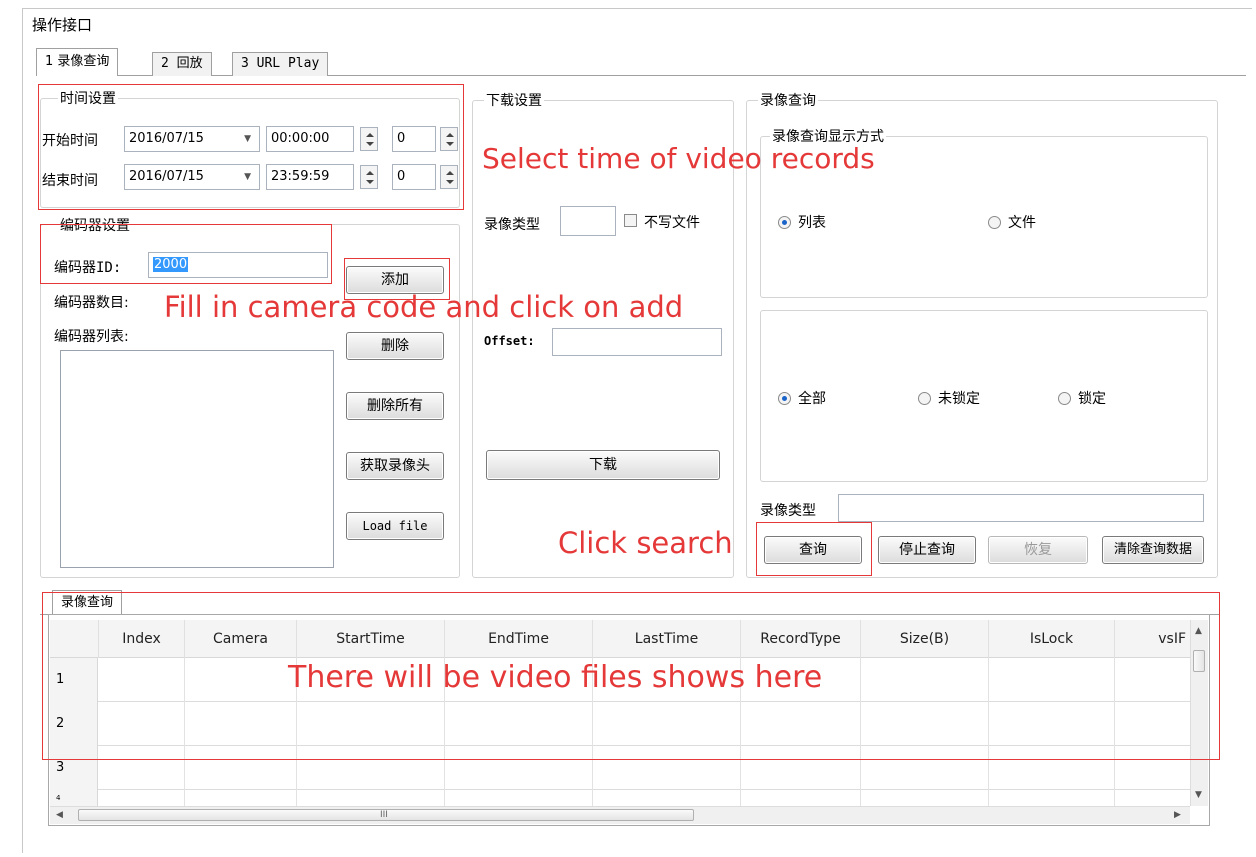  I want to click on annotation-fill-camera: Fill in camera code and click on add, so click(424, 307).